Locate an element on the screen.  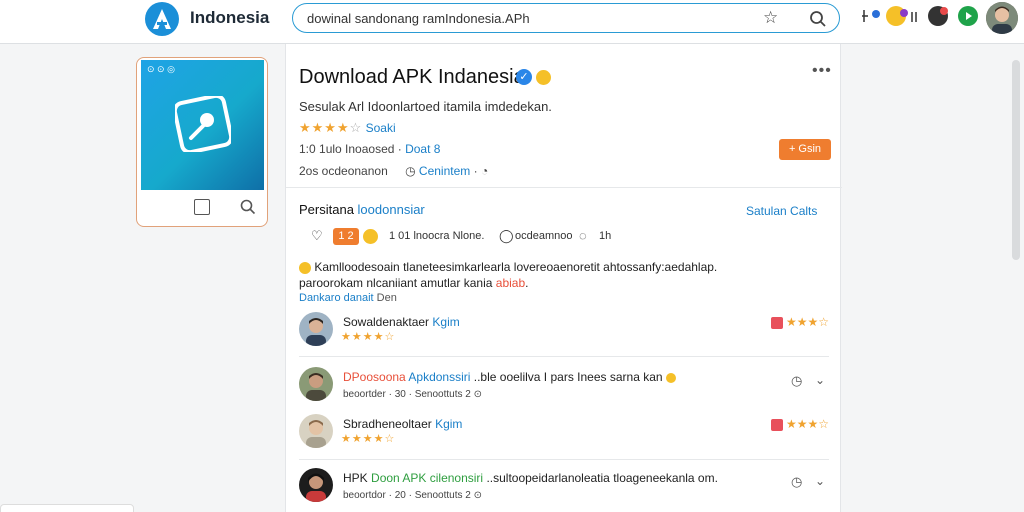
hand-emoji-icon is located at coordinates (670, 377).